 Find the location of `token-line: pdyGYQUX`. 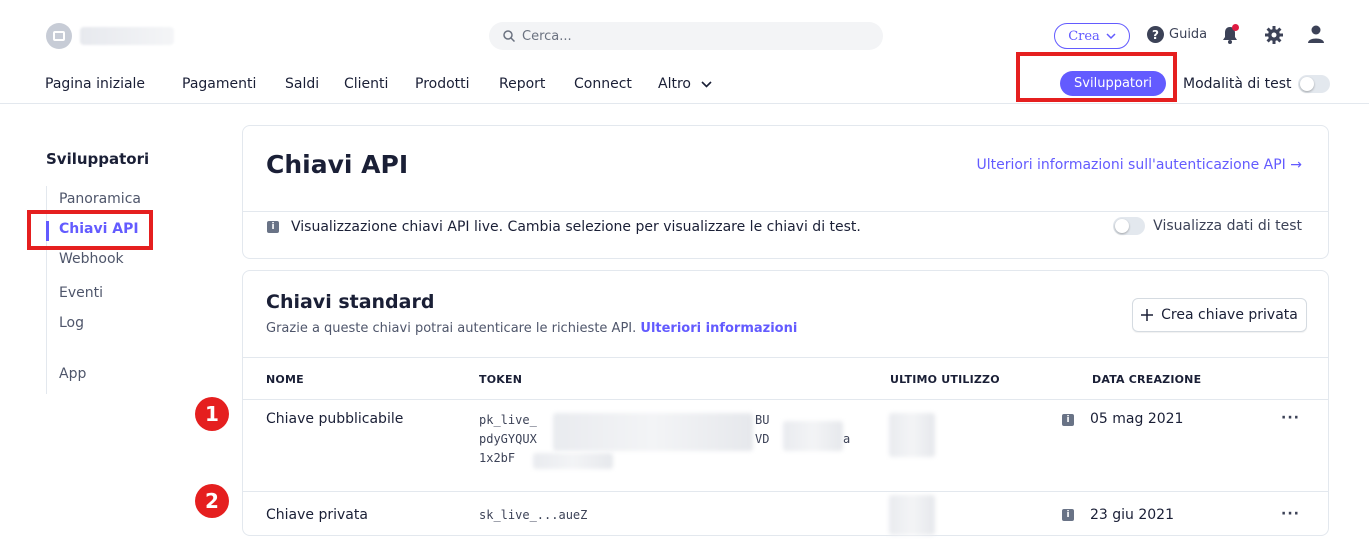

token-line: pdyGYQUX is located at coordinates (508, 439).